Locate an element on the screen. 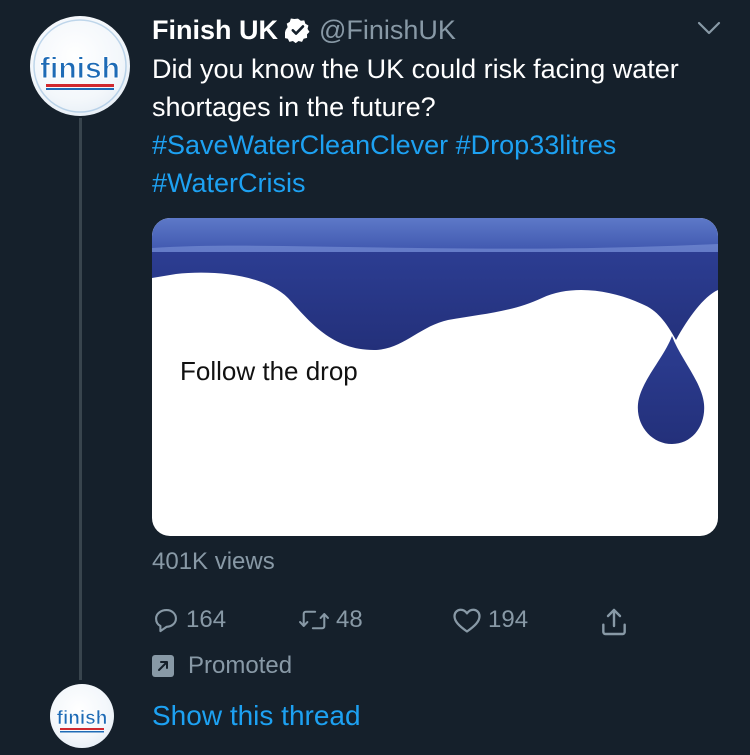 This screenshot has height=755, width=750. promoted-arrow-icon is located at coordinates (163, 666).